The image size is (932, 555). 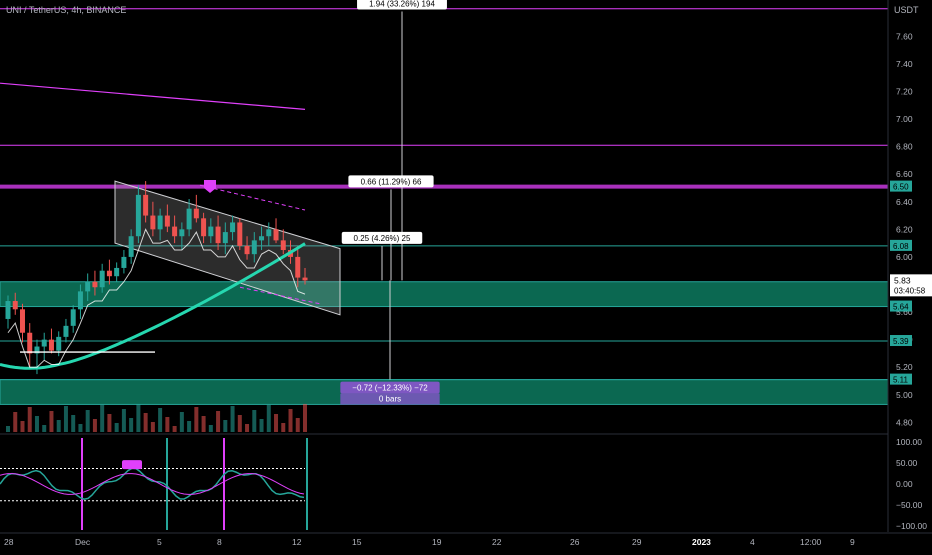 I want to click on time-tick-label: 12, so click(x=297, y=542).